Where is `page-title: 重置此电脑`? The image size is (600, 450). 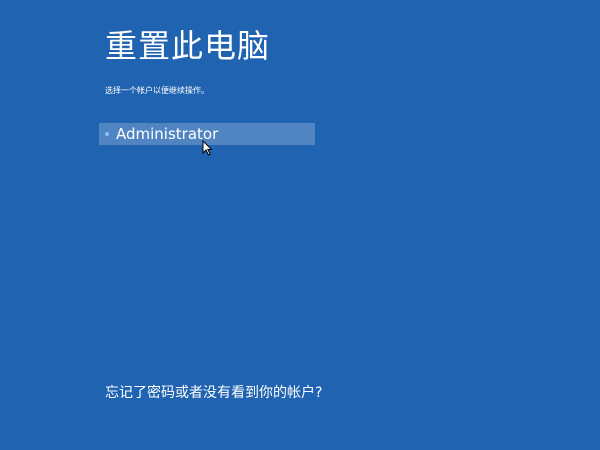
page-title: 重置此电脑 is located at coordinates (188, 46).